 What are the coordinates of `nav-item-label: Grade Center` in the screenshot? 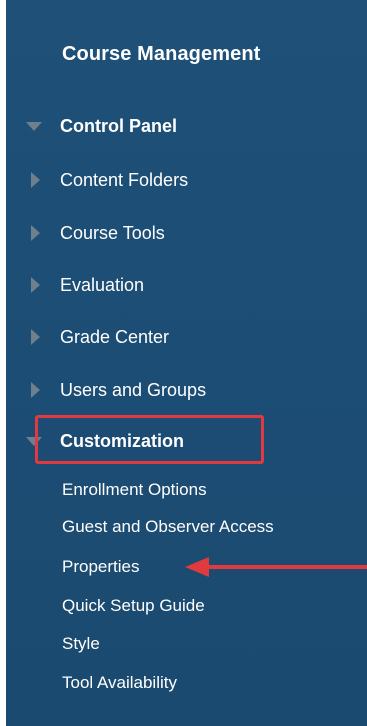 It's located at (115, 336).